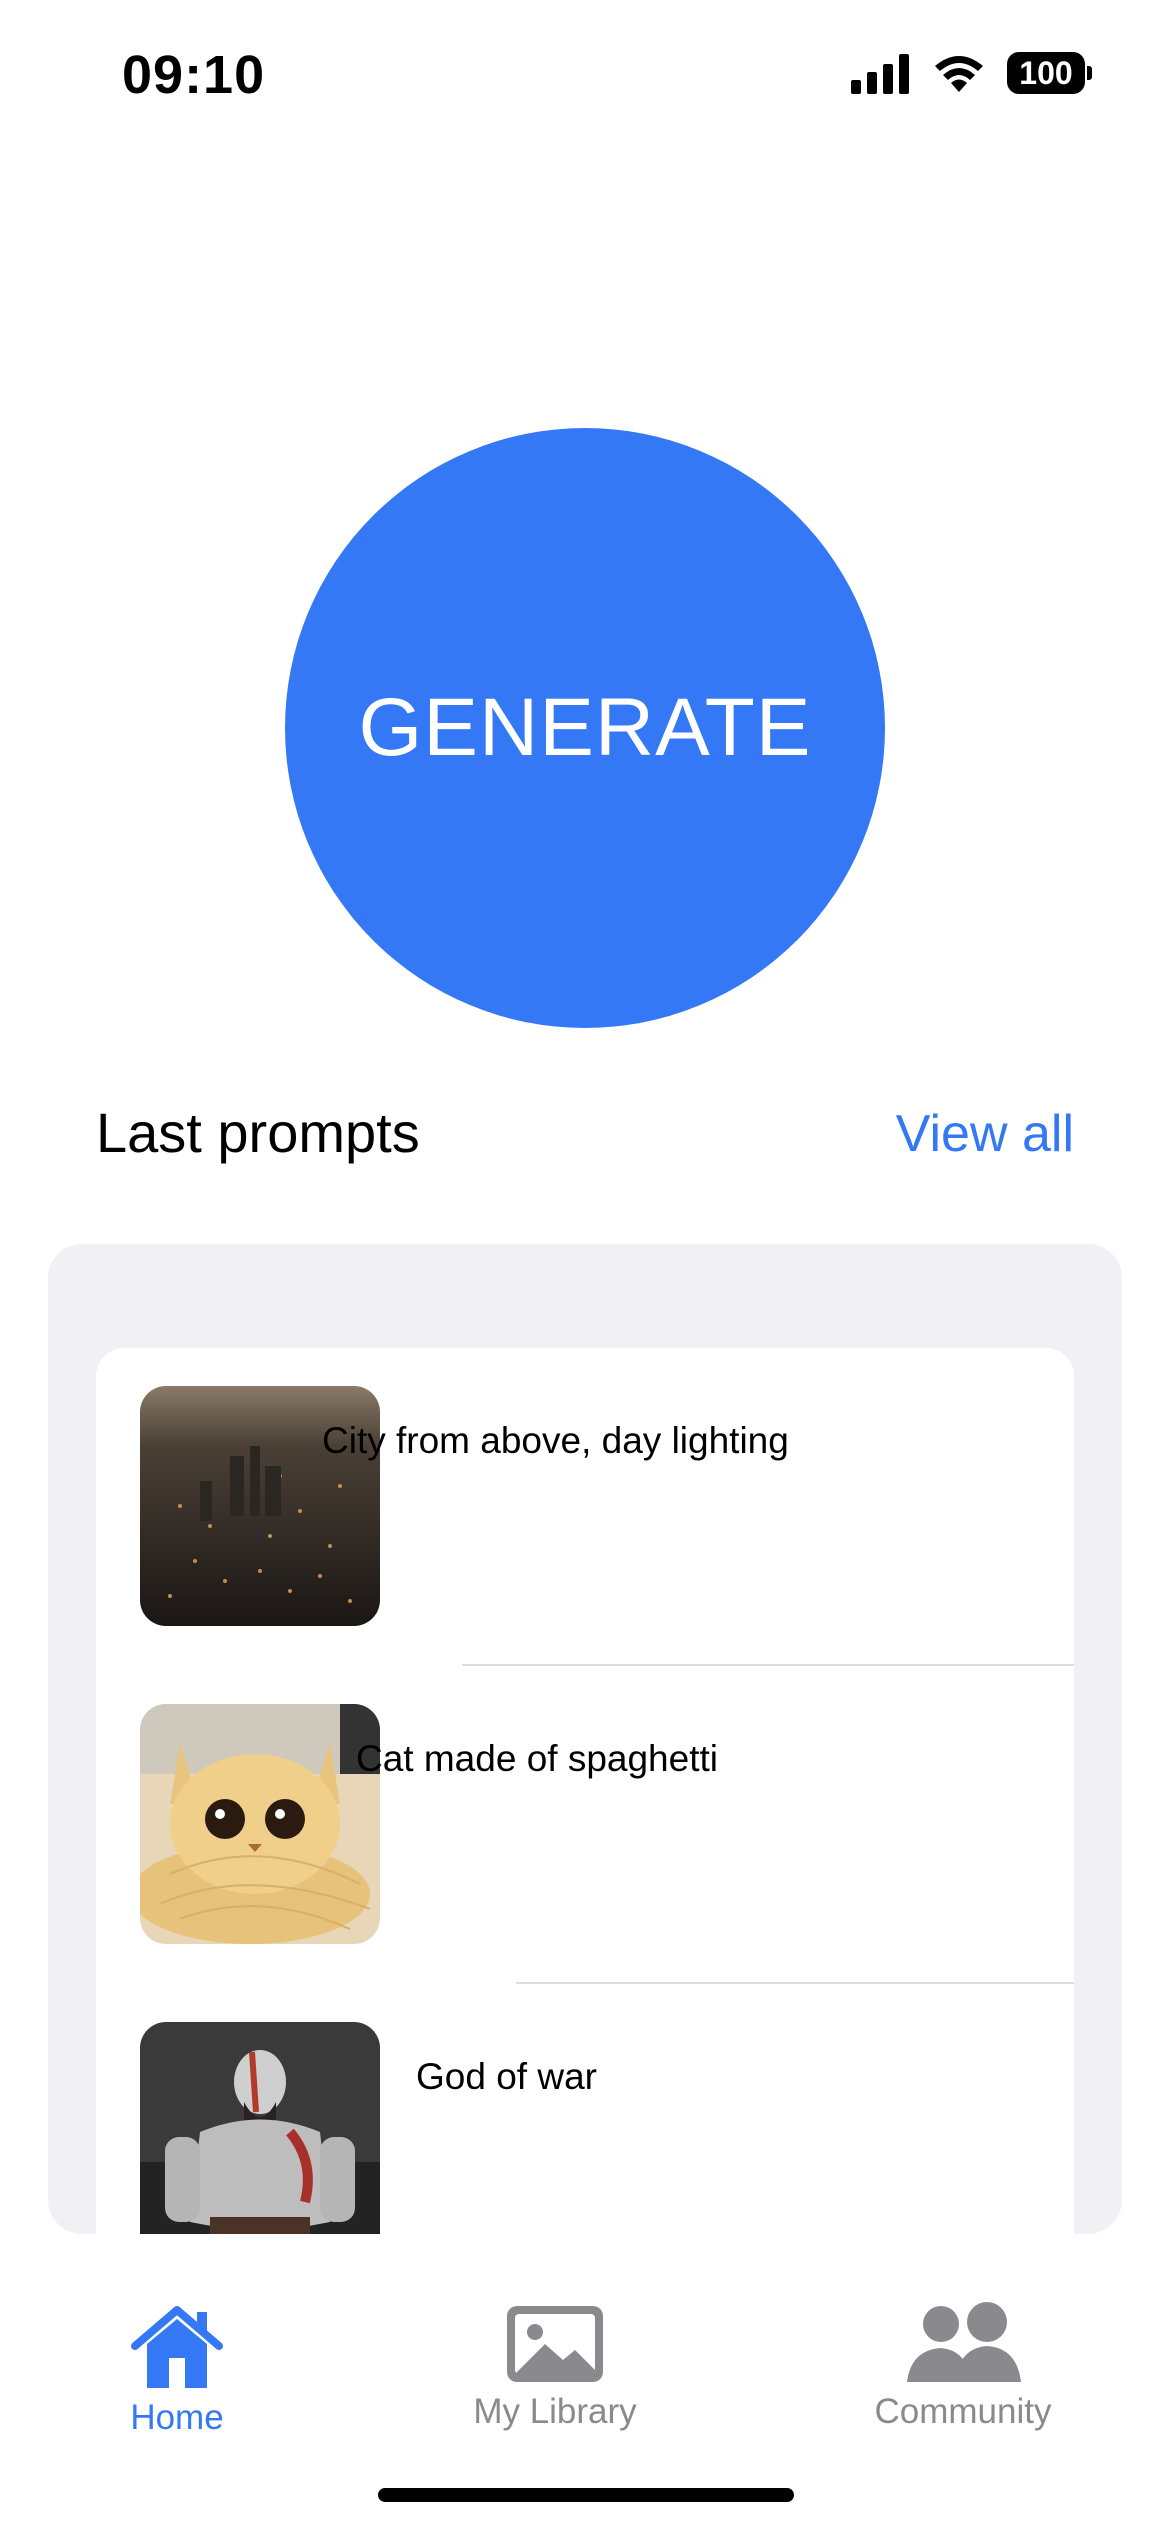  I want to click on last-prompts-title: Last prompts, so click(258, 1132).